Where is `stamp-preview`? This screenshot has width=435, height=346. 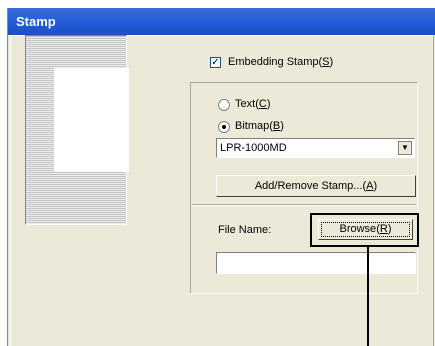 stamp-preview is located at coordinates (77, 130).